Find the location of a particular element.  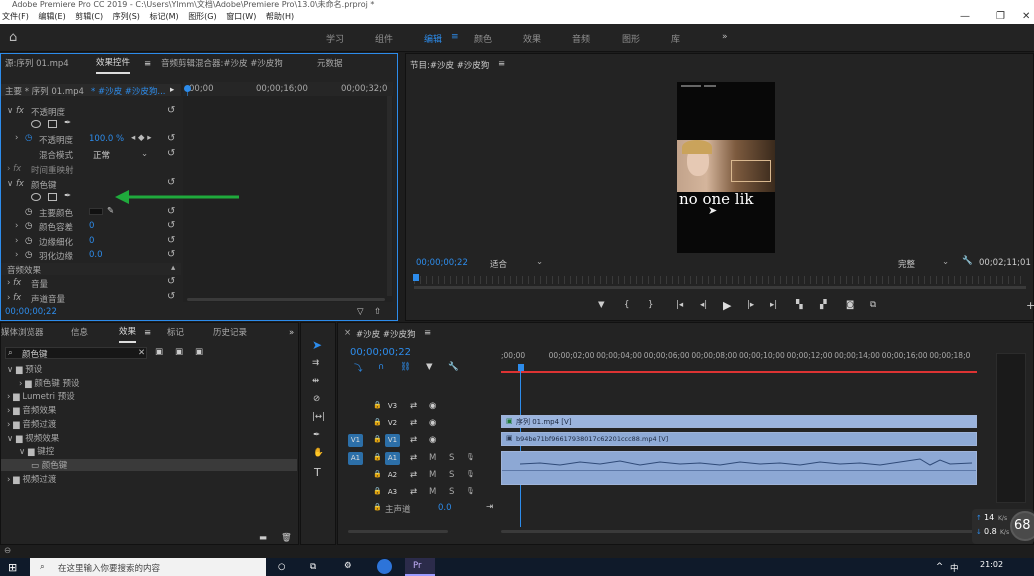

rectangle-mask-icon is located at coordinates (52, 124).